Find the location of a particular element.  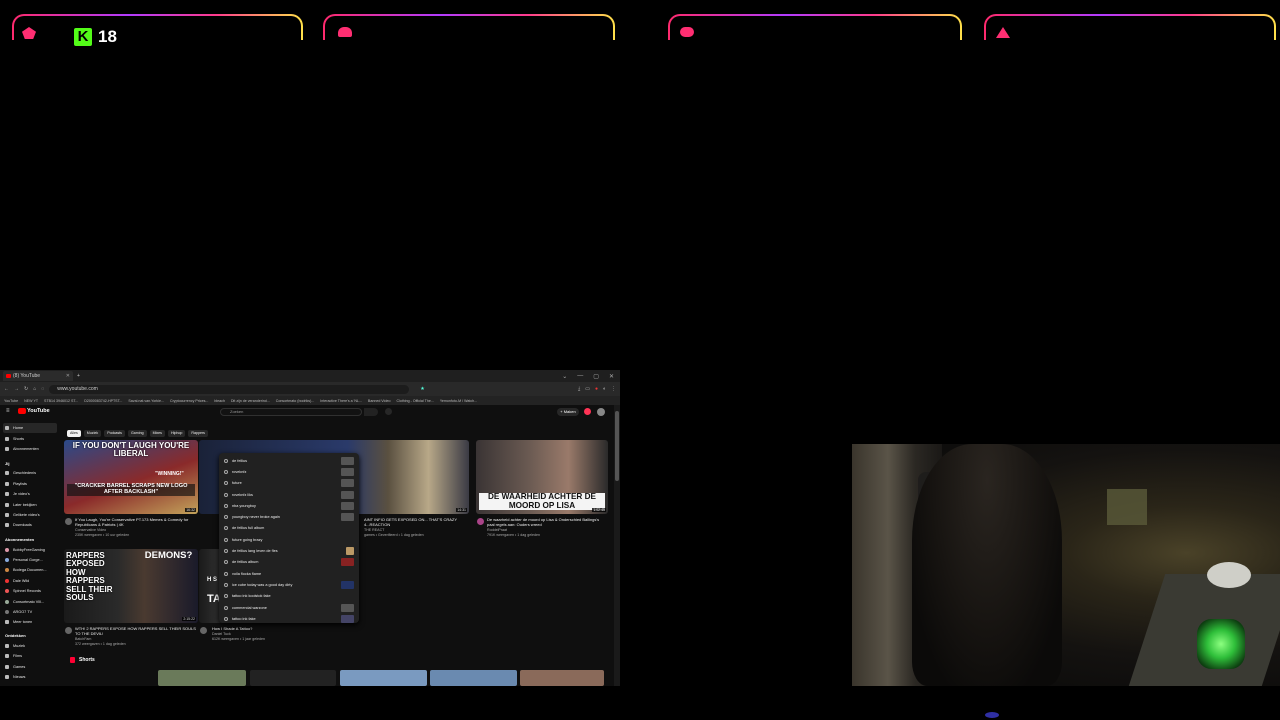

search-suggestion: future is located at coordinates (289, 483).